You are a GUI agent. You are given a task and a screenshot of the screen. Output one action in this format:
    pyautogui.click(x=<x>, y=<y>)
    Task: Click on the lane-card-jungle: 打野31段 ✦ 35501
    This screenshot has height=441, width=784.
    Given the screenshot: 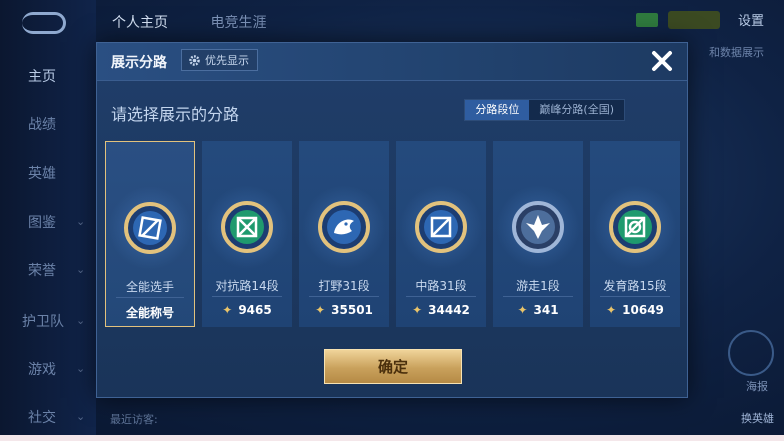 What is the action you would take?
    pyautogui.click(x=344, y=234)
    